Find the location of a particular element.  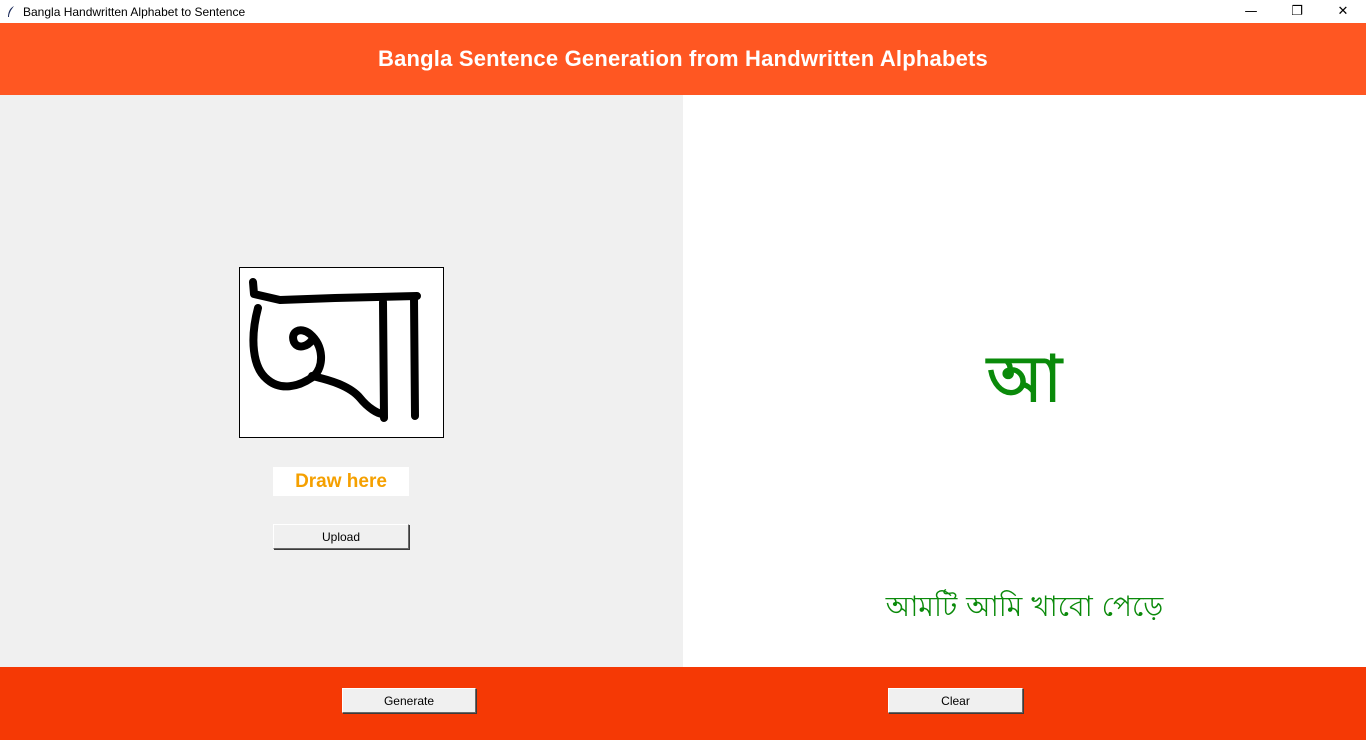

predicted-character: আ is located at coordinates (1024, 380).